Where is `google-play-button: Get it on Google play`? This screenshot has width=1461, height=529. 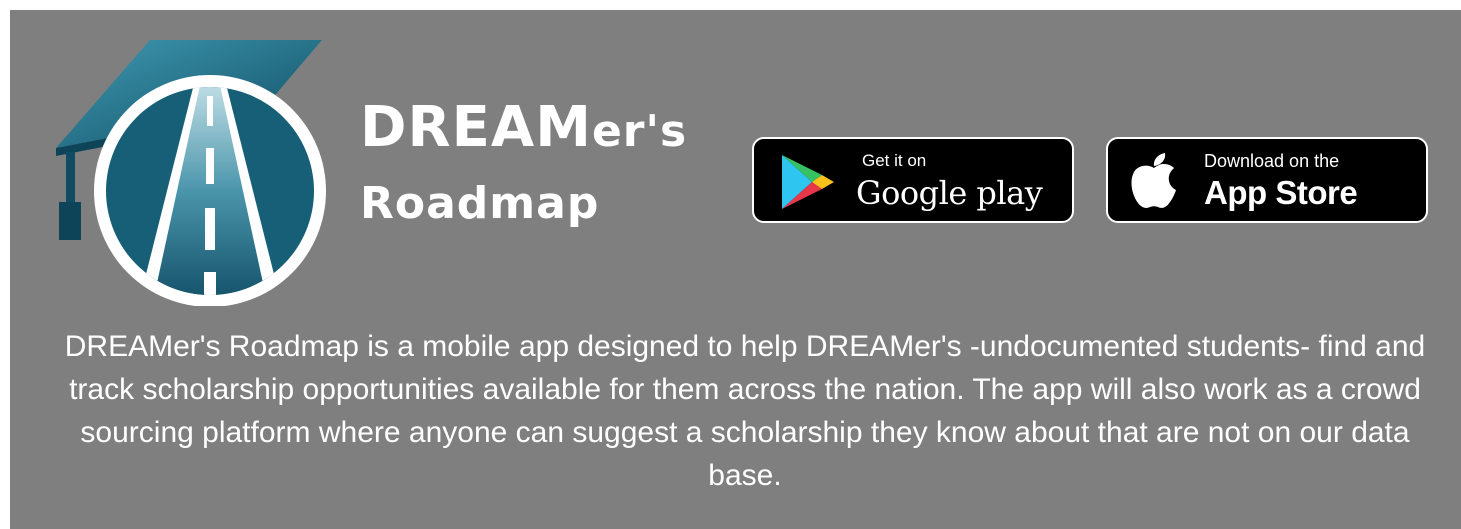 google-play-button: Get it on Google play is located at coordinates (913, 180).